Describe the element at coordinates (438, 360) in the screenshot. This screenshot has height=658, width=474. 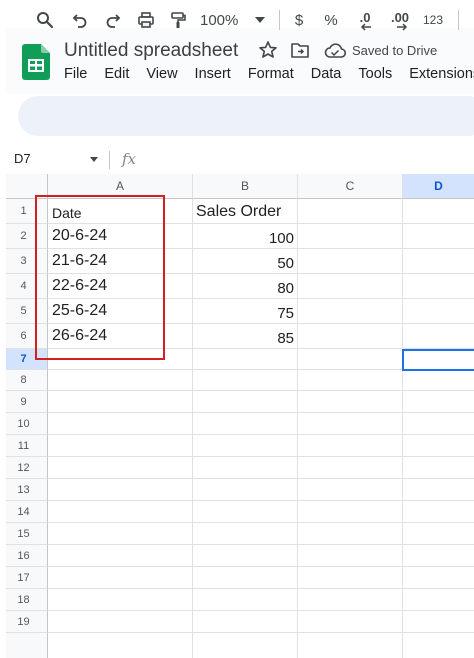
I see `selected-cell-d7` at that location.